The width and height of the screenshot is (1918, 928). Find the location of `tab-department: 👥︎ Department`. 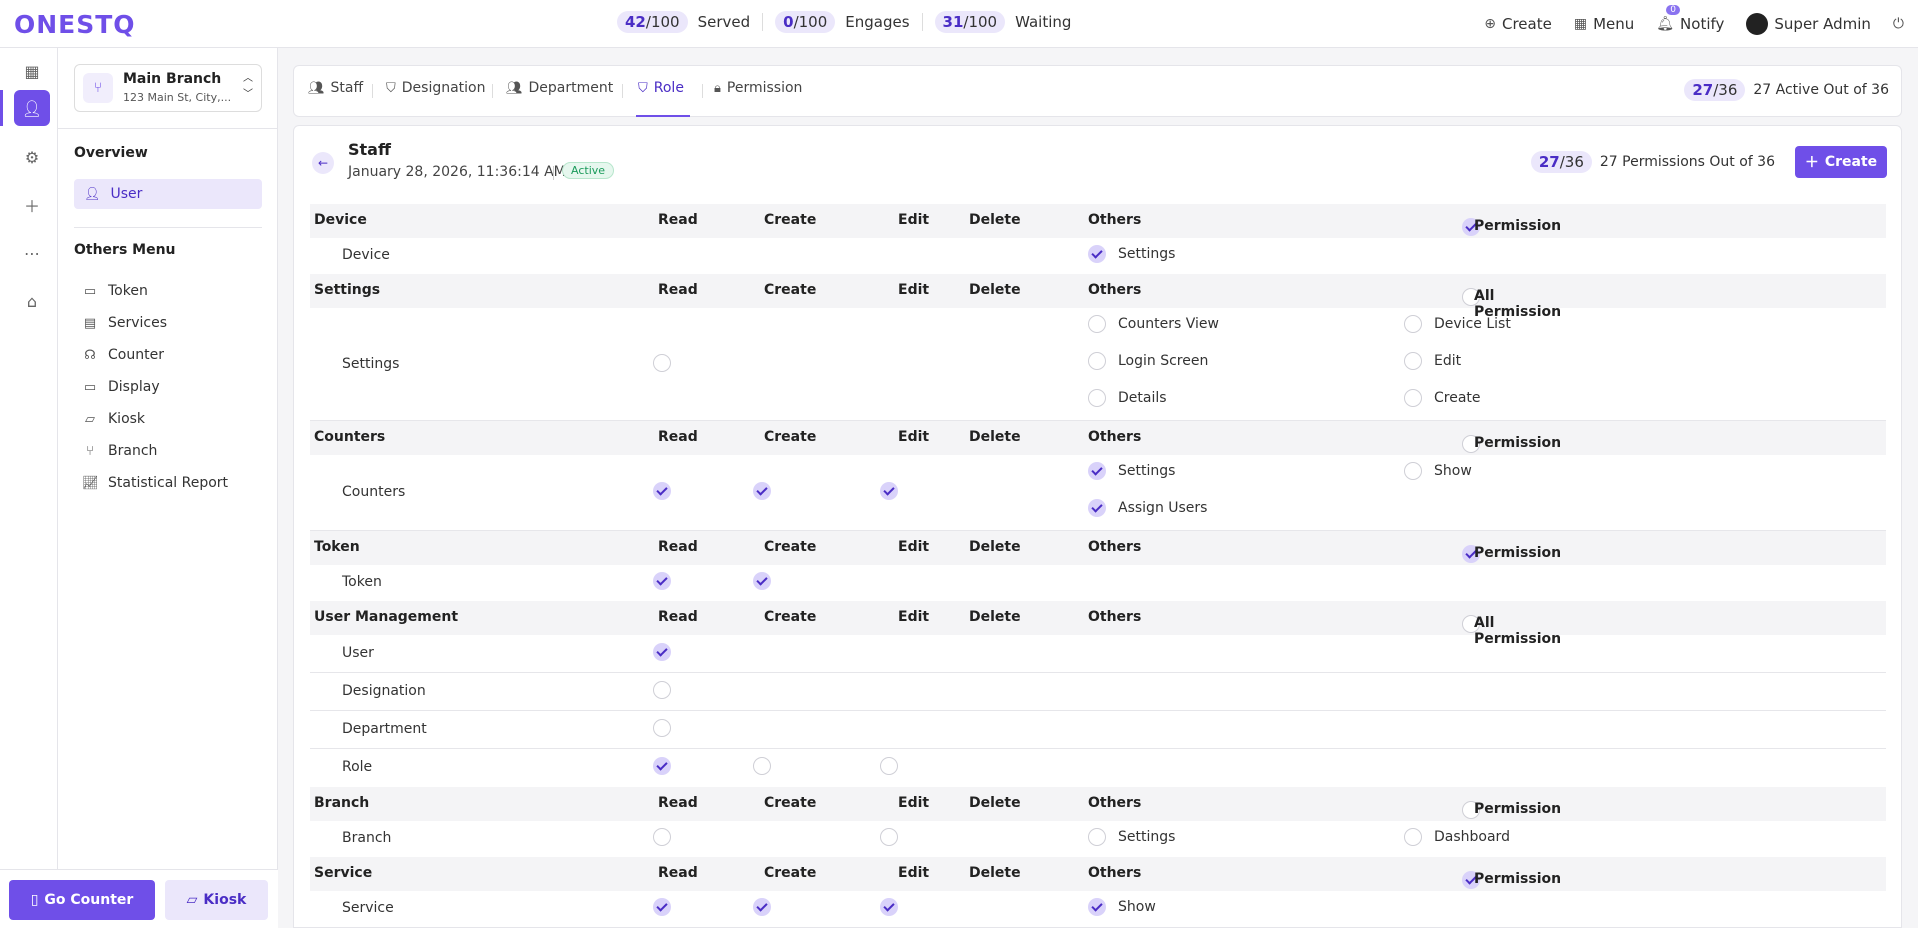

tab-department: 👥︎ Department is located at coordinates (559, 88).